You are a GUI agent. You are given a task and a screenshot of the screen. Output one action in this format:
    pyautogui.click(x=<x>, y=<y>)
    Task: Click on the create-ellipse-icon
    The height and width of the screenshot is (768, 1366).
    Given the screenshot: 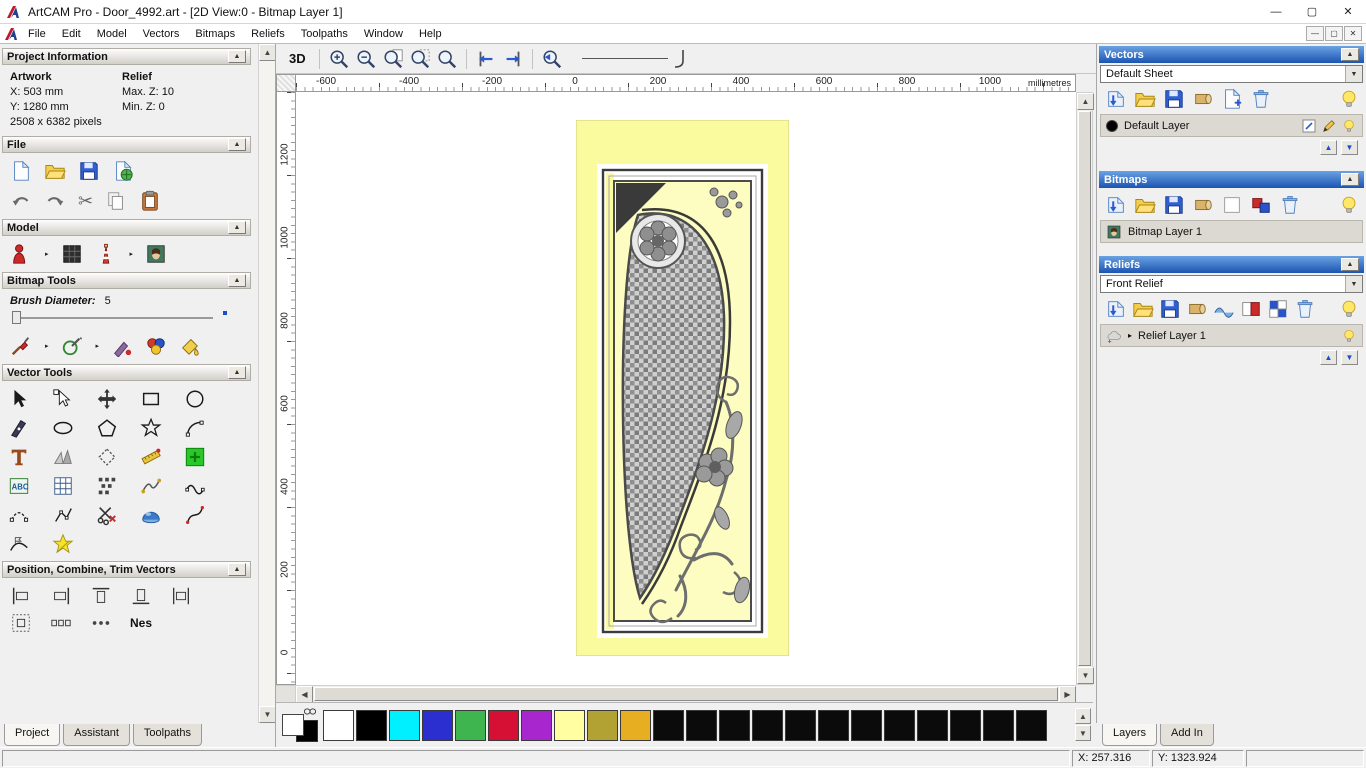 What is the action you would take?
    pyautogui.click(x=63, y=428)
    